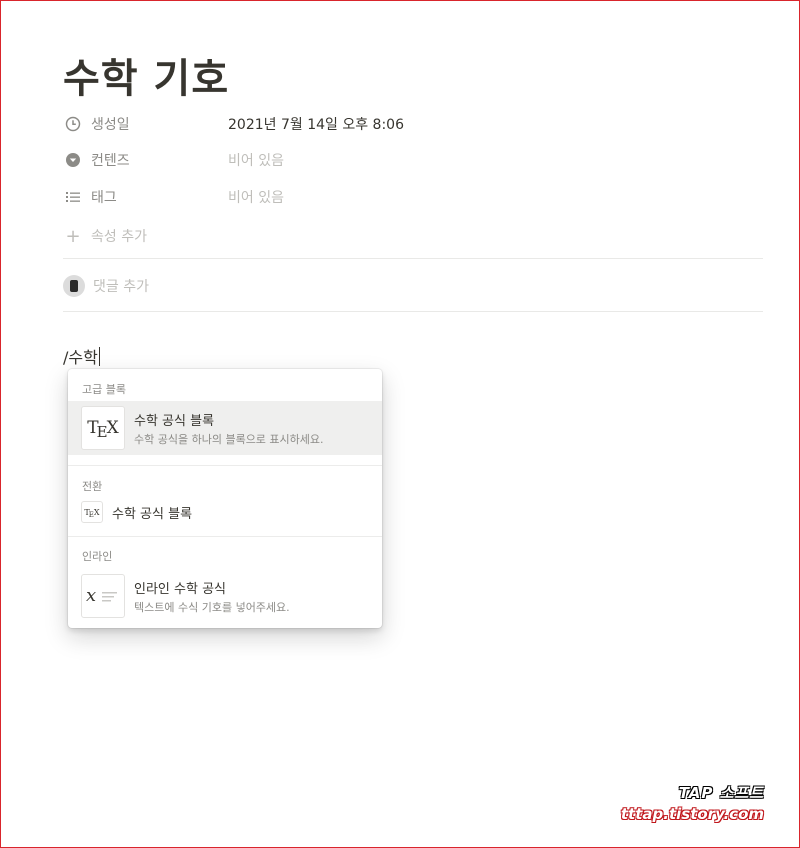 The width and height of the screenshot is (800, 848). Describe the element at coordinates (110, 161) in the screenshot. I see `property-name: 컨텐즈` at that location.